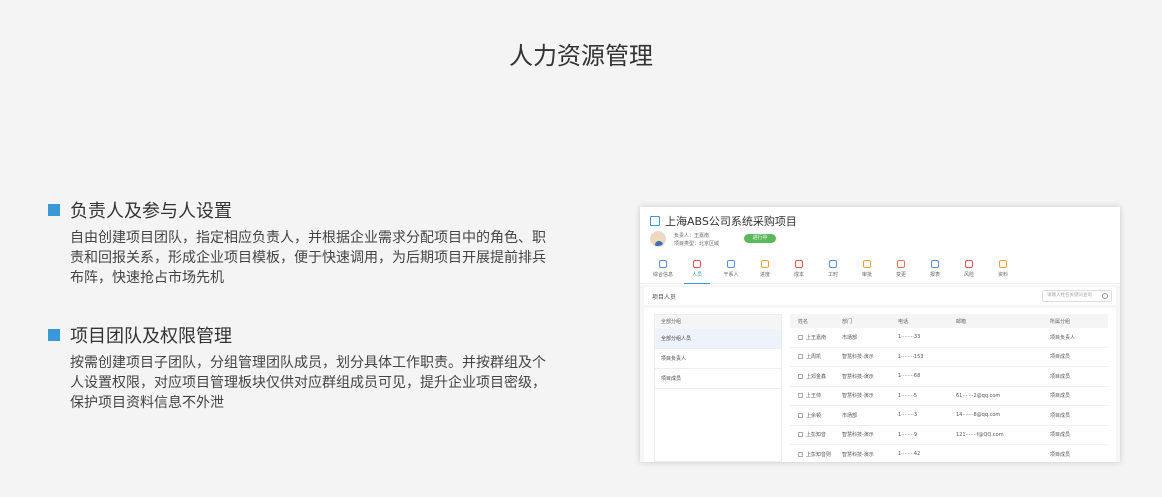 This screenshot has width=1162, height=497. What do you see at coordinates (147, 403) in the screenshot?
I see `desc-line: 保护项目资料信息不外泄` at bounding box center [147, 403].